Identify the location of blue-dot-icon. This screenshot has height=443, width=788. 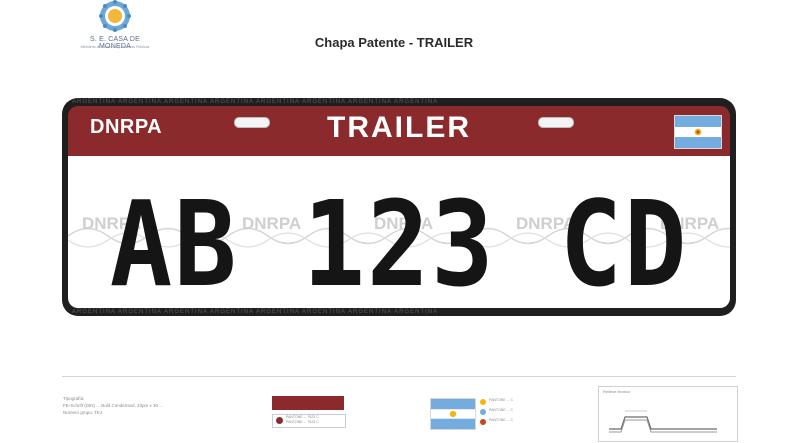
(483, 412).